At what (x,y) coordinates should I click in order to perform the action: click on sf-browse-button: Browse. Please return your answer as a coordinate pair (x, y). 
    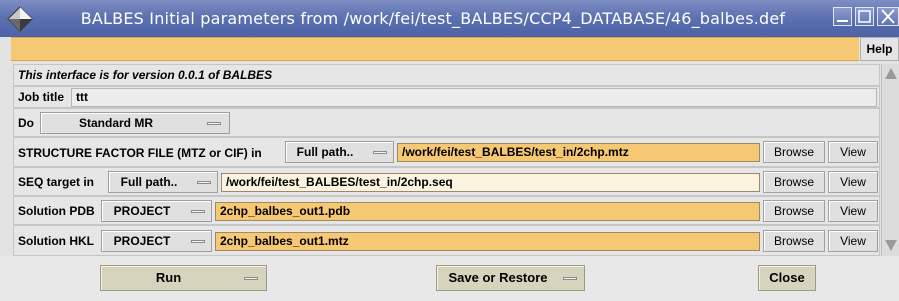
    Looking at the image, I should click on (794, 152).